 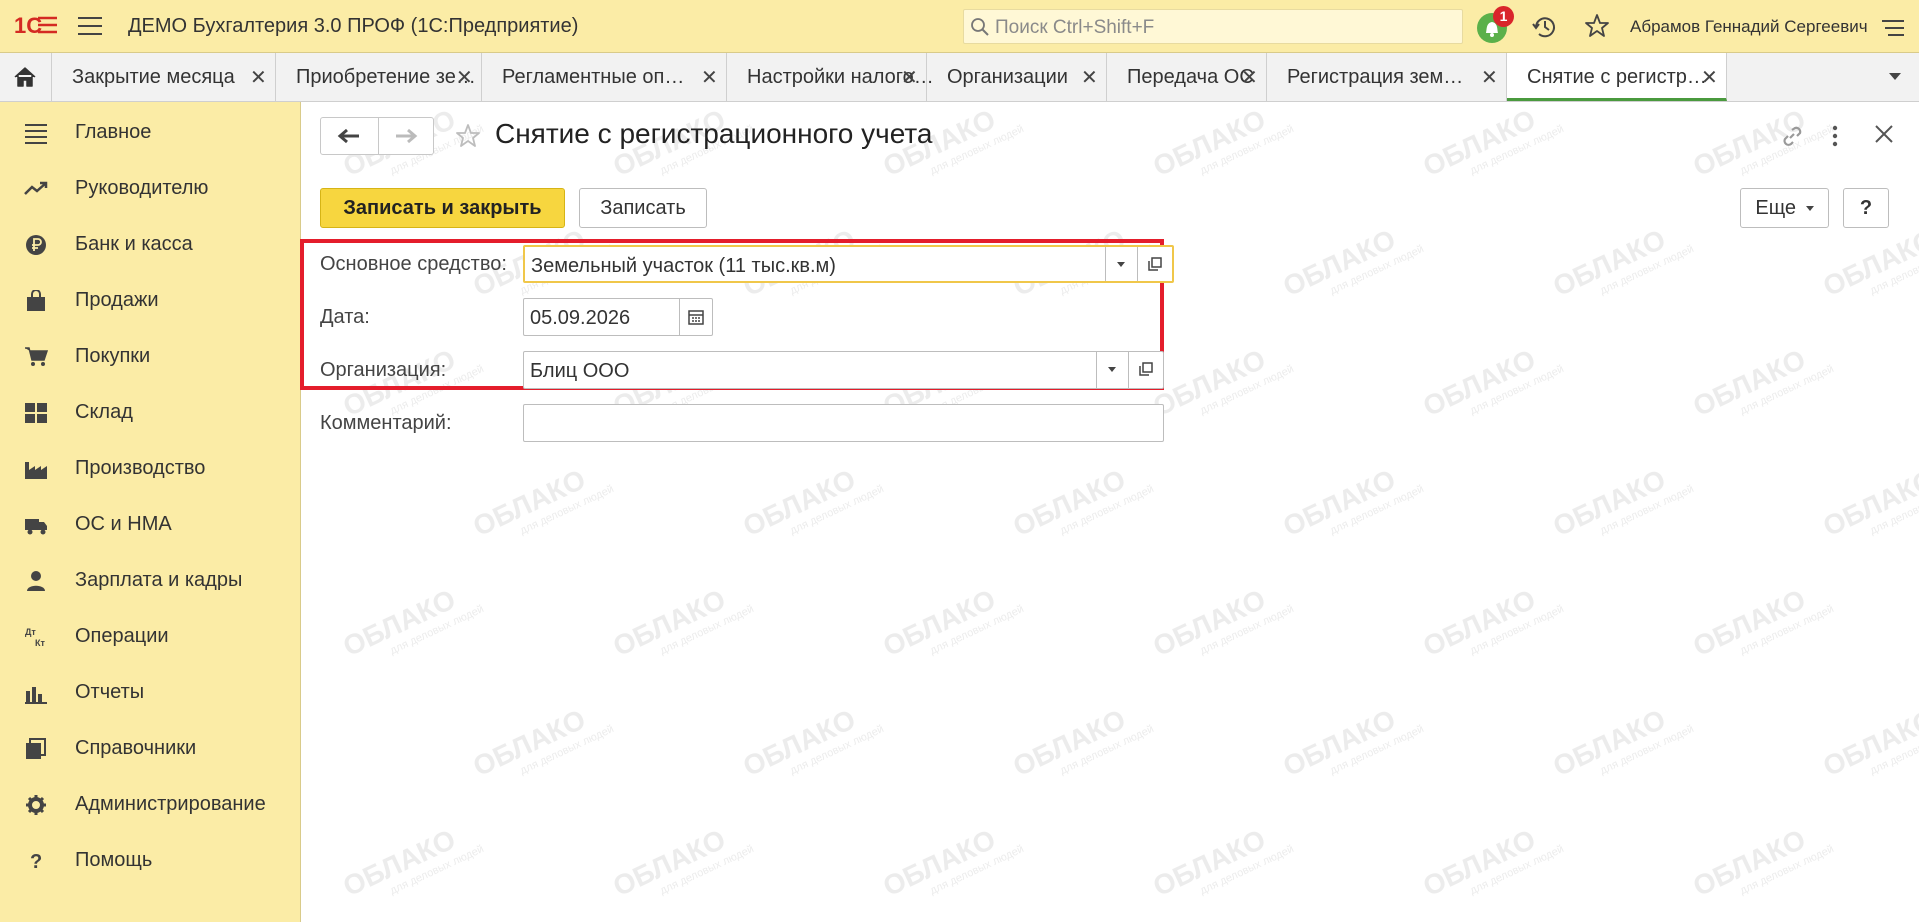 I want to click on asset-open-button, so click(x=1154, y=264).